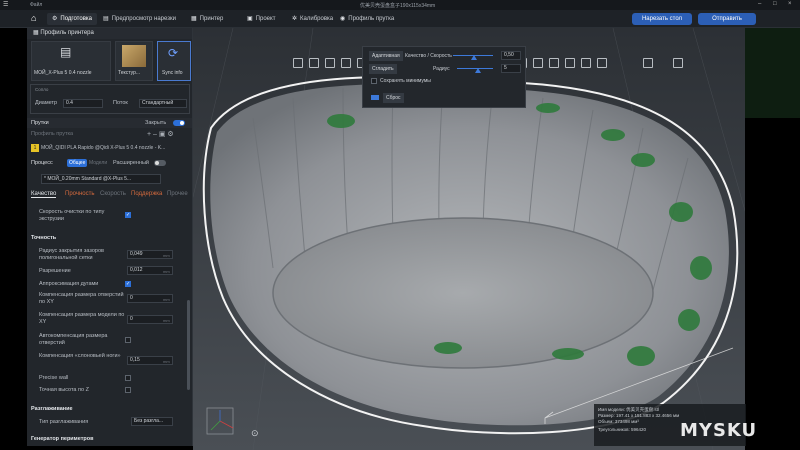 This screenshot has width=800, height=450. What do you see at coordinates (250, 19) in the screenshot?
I see `project-icon: ▣` at bounding box center [250, 19].